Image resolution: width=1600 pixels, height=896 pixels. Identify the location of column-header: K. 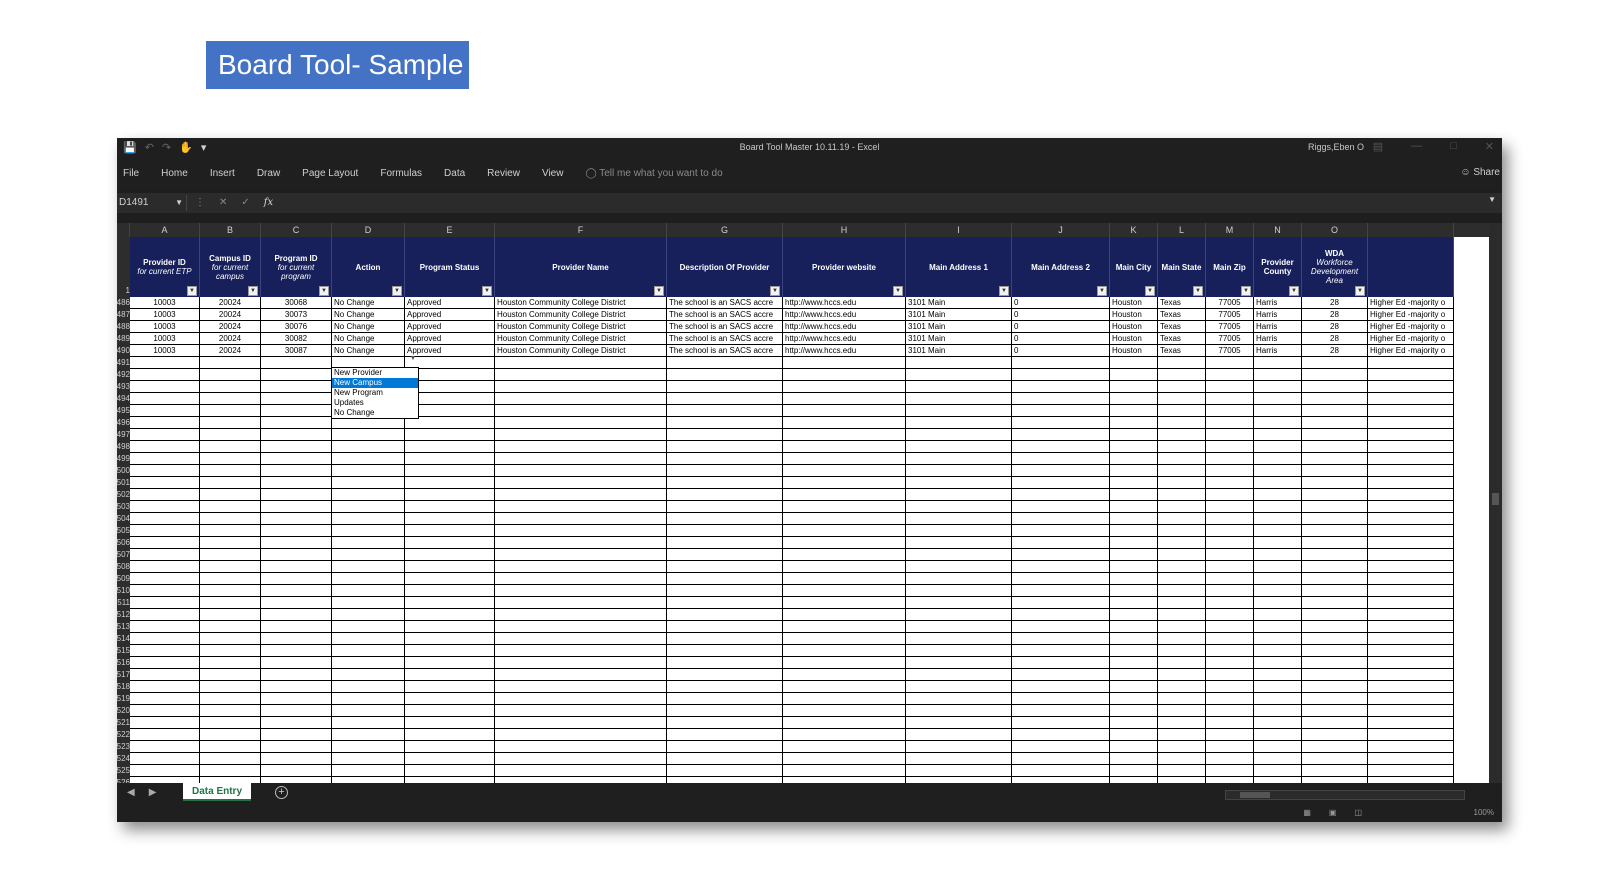
(1134, 230).